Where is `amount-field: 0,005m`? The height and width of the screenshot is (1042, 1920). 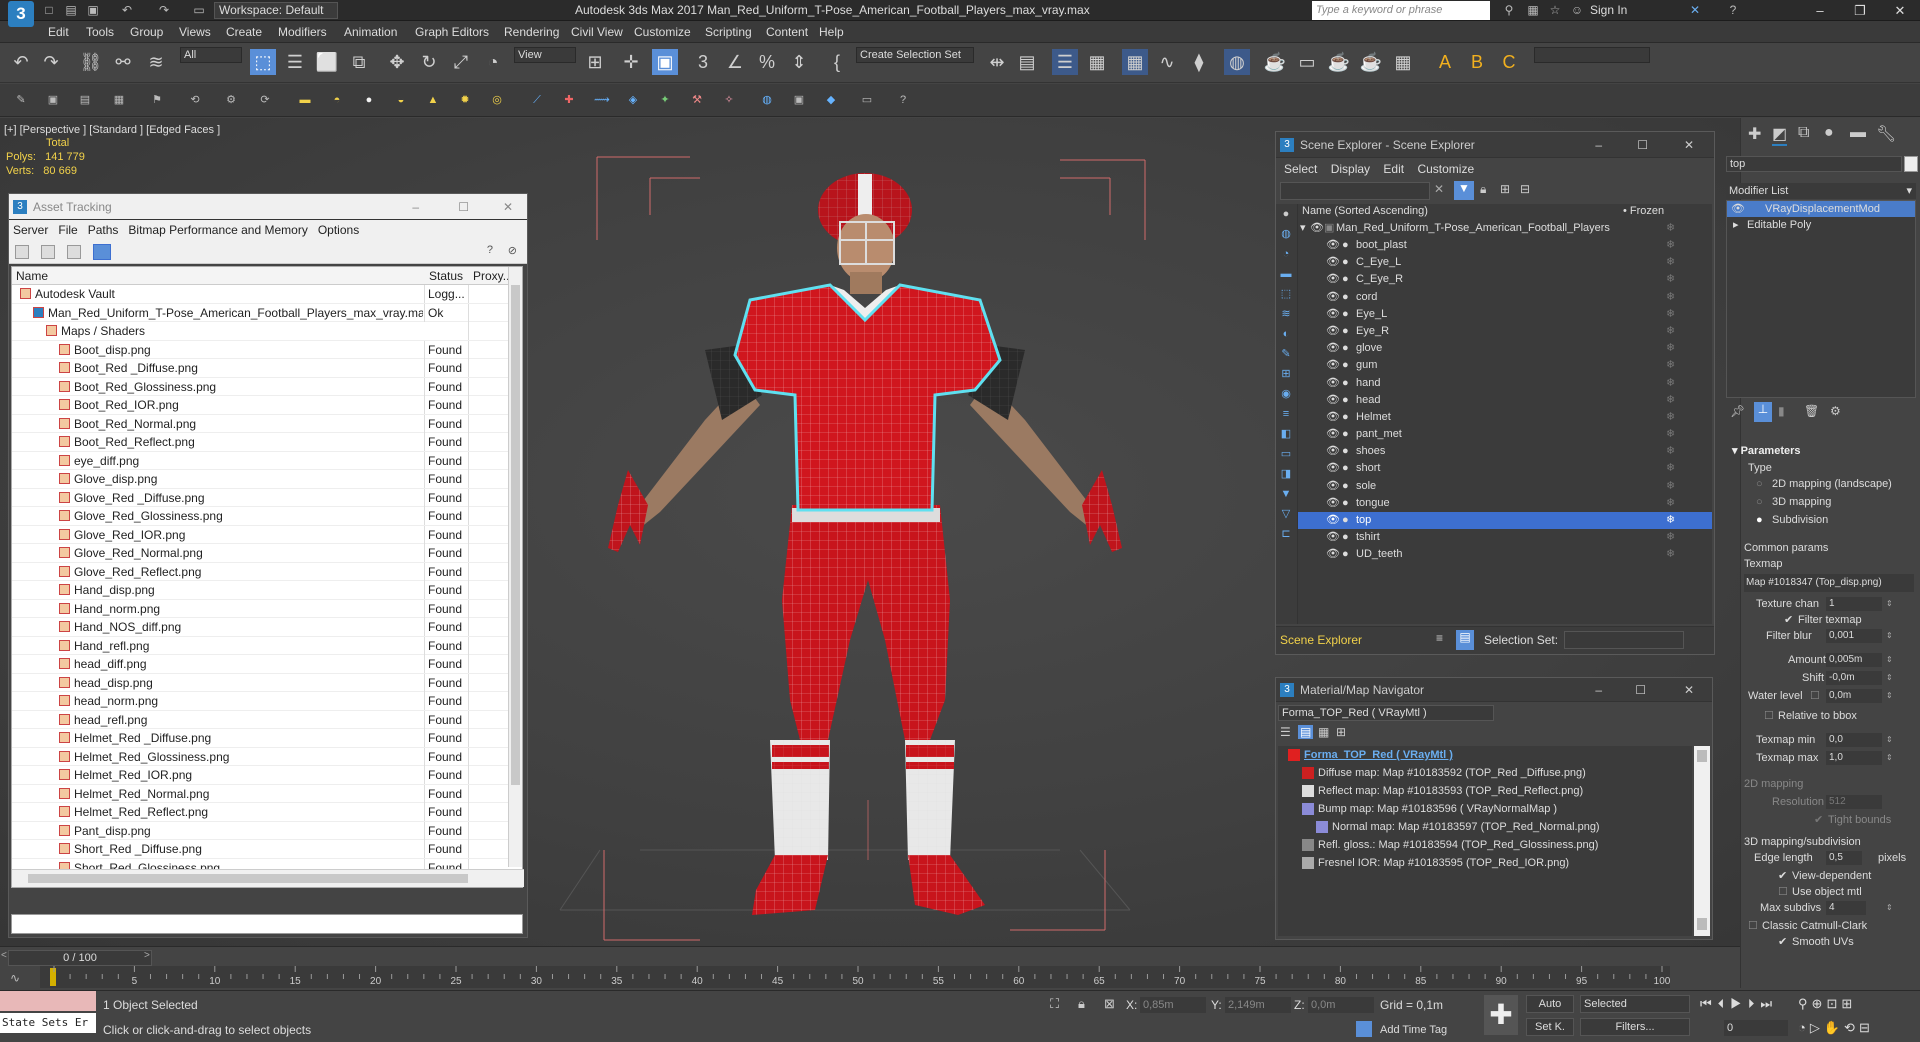
amount-field: 0,005m is located at coordinates (1854, 660).